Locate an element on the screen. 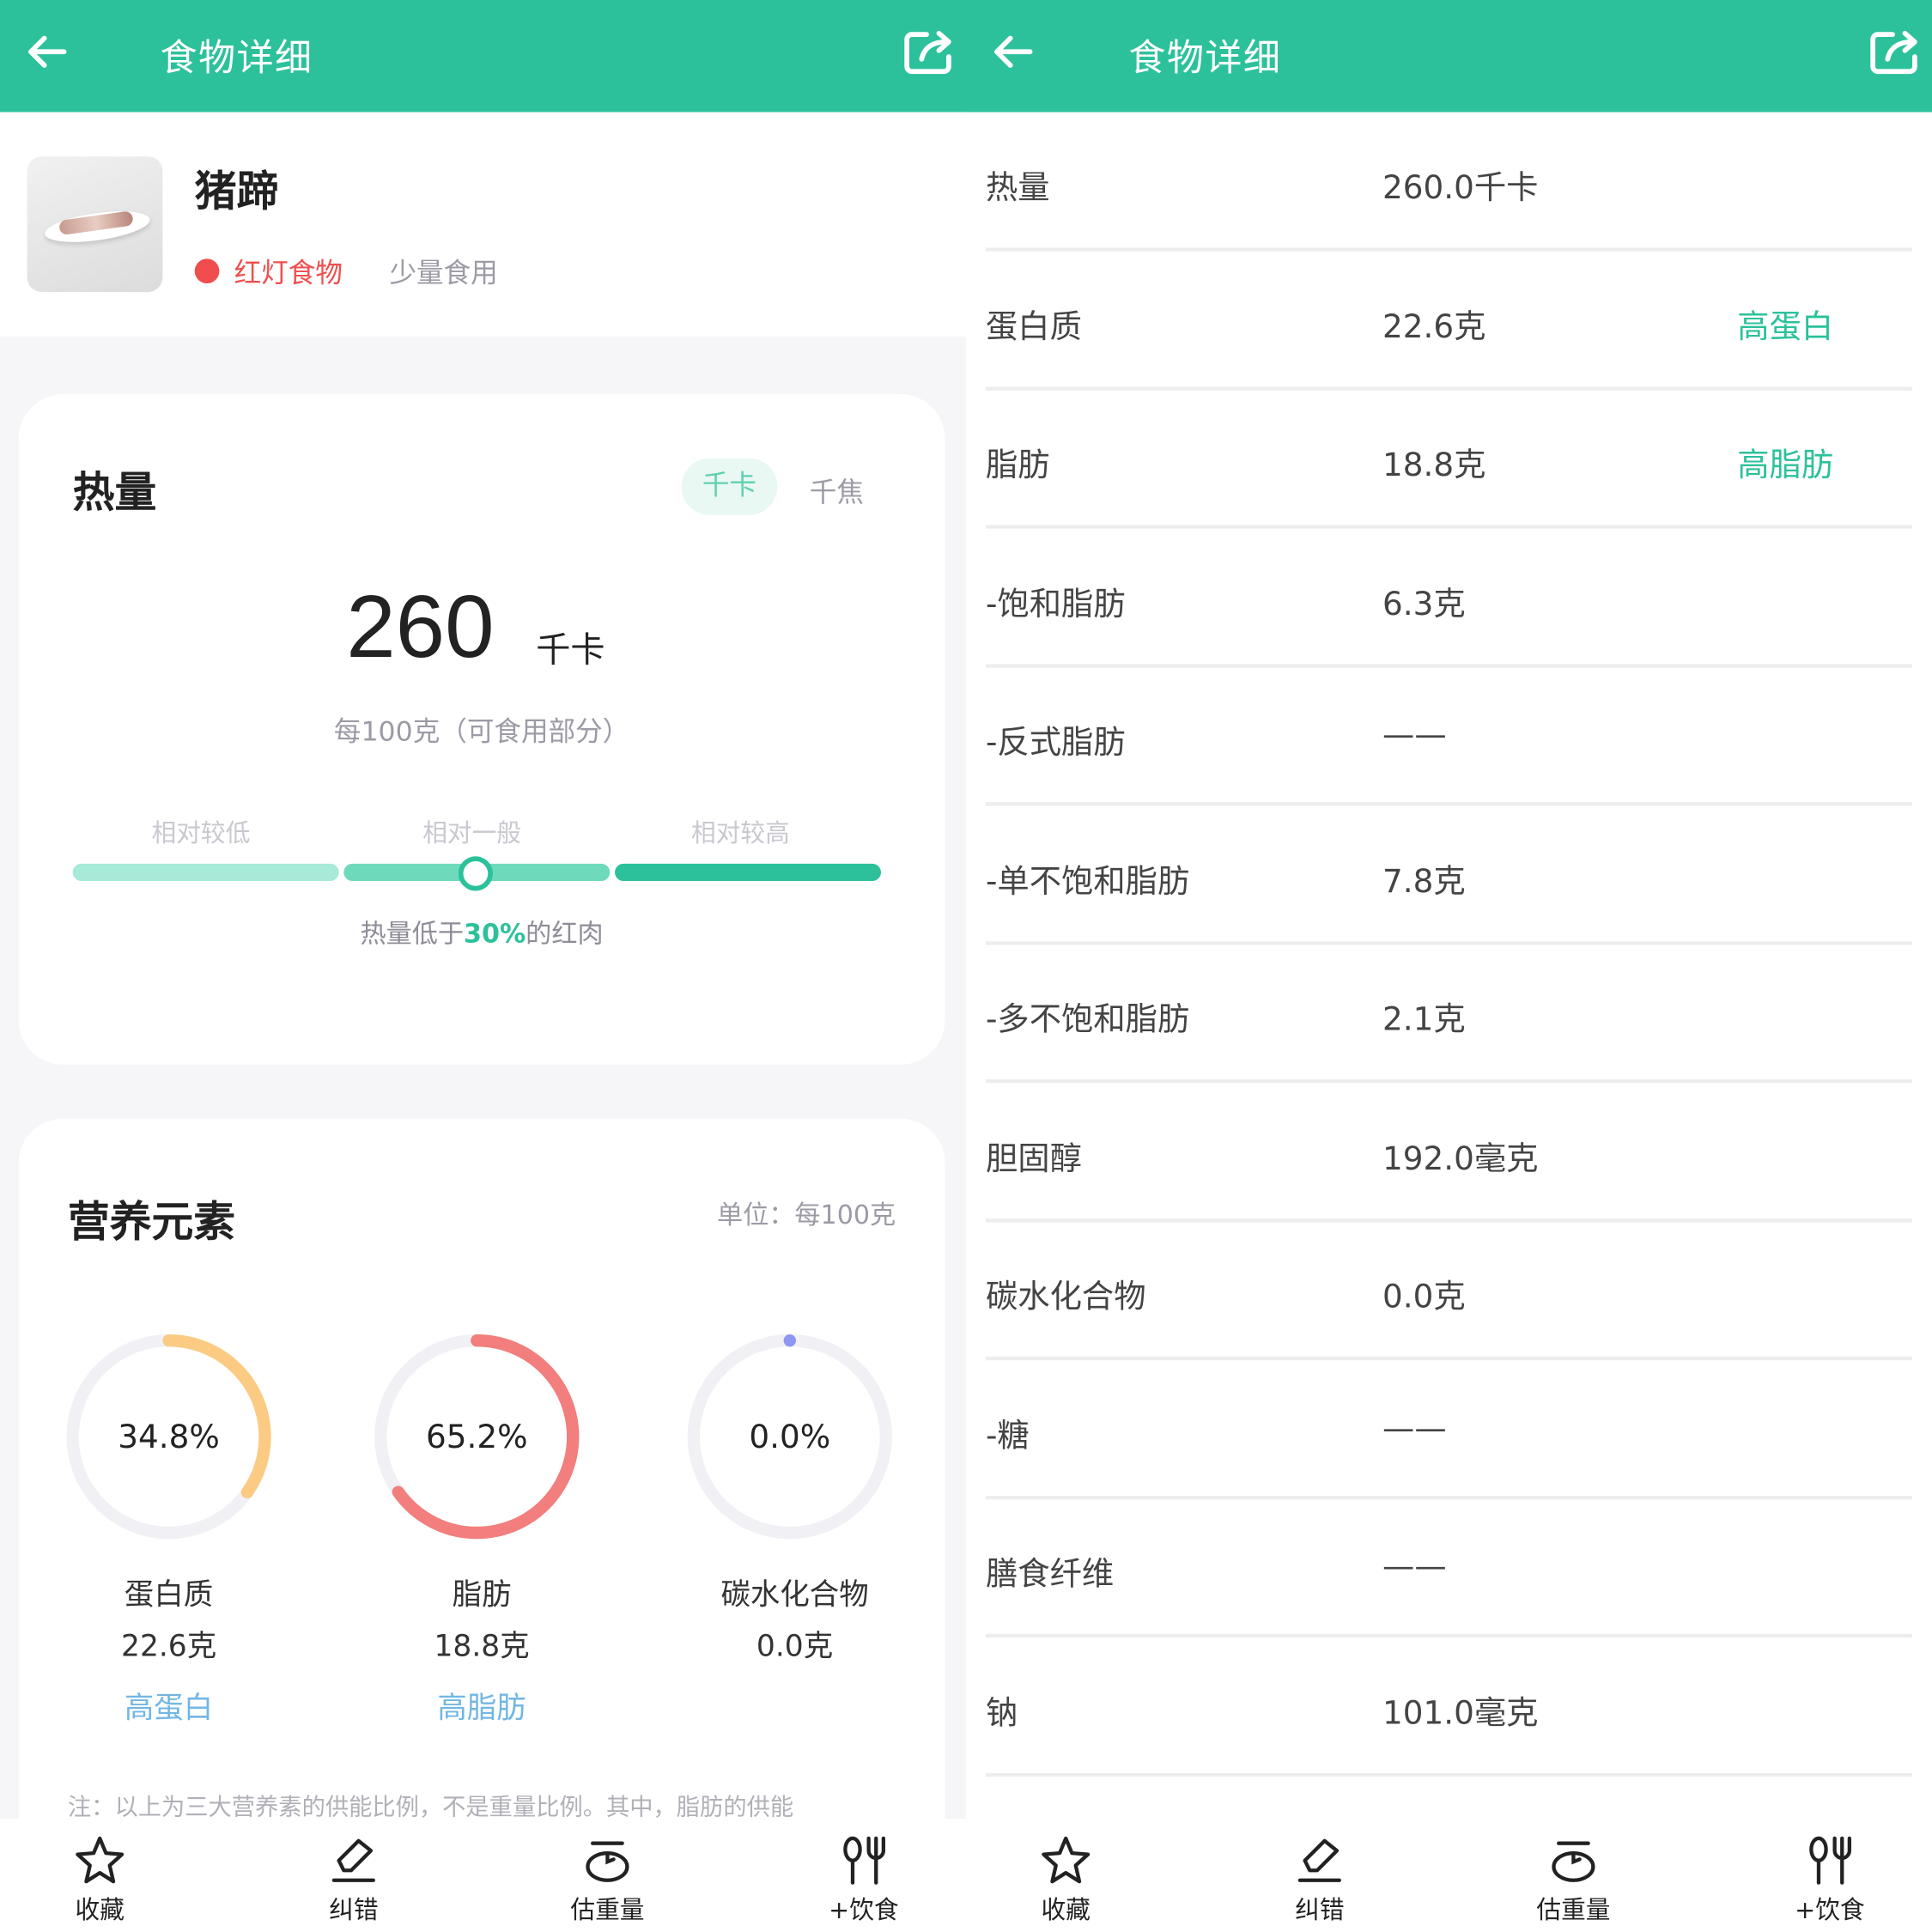  table-row: 脂肪 18.8克 高脂肪 is located at coordinates (1449, 460).